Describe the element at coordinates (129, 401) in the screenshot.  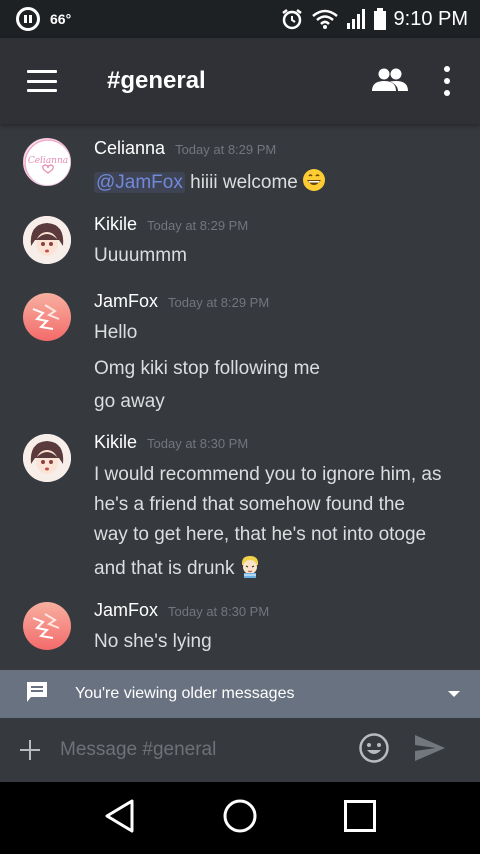
I see `message-line: go away` at that location.